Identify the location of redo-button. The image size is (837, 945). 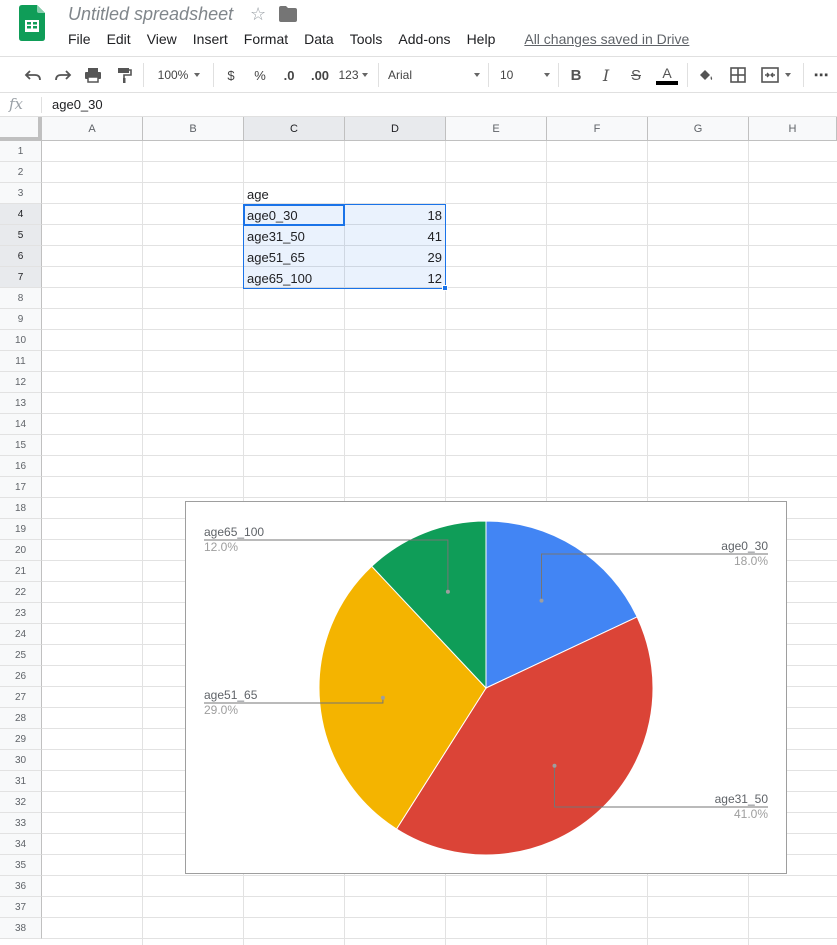
(63, 75).